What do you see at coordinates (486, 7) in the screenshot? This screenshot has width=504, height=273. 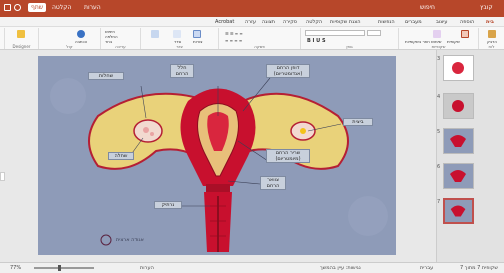 I see `file-menu: קובץ` at bounding box center [486, 7].